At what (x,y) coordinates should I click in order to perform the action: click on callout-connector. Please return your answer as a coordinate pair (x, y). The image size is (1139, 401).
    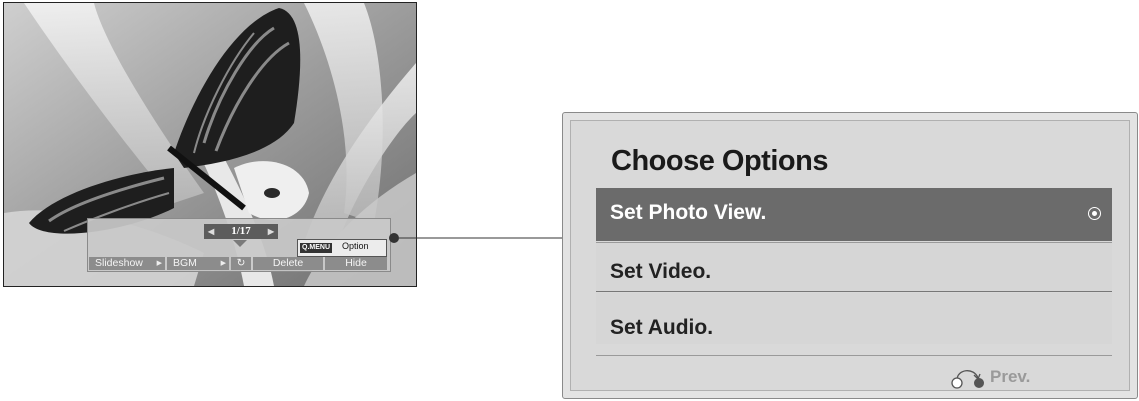
    Looking at the image, I should click on (480, 238).